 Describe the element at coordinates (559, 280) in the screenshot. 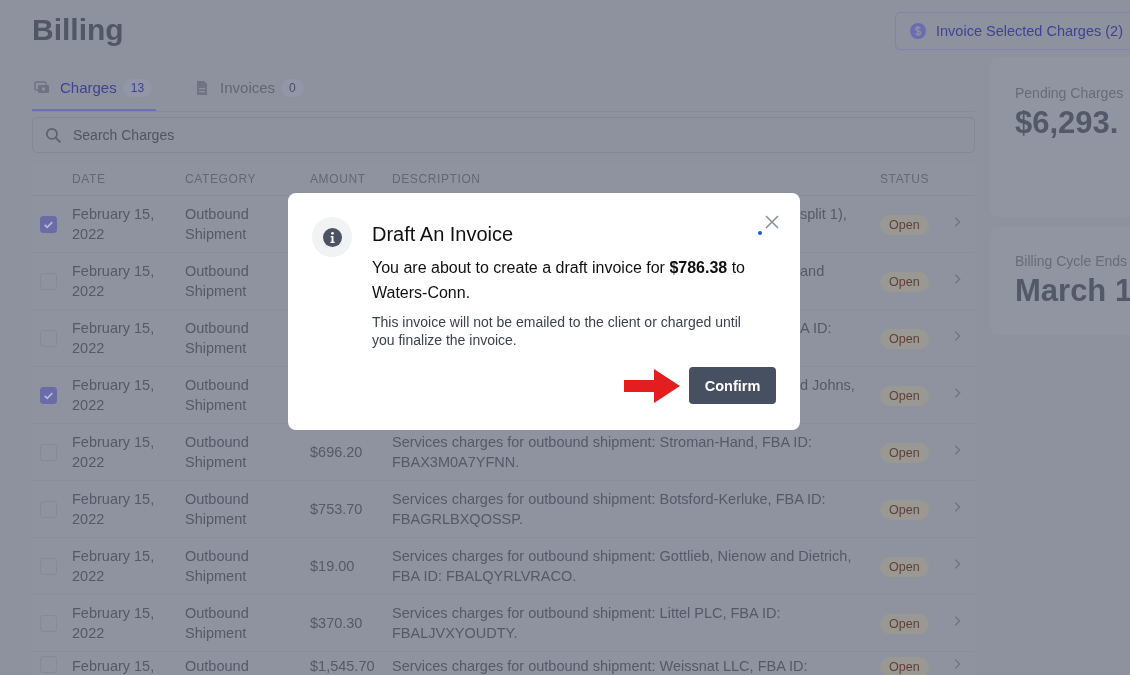

I see `dialog-message: You are about to create a draft invoice for $786.38 to Waters-Conn.` at that location.